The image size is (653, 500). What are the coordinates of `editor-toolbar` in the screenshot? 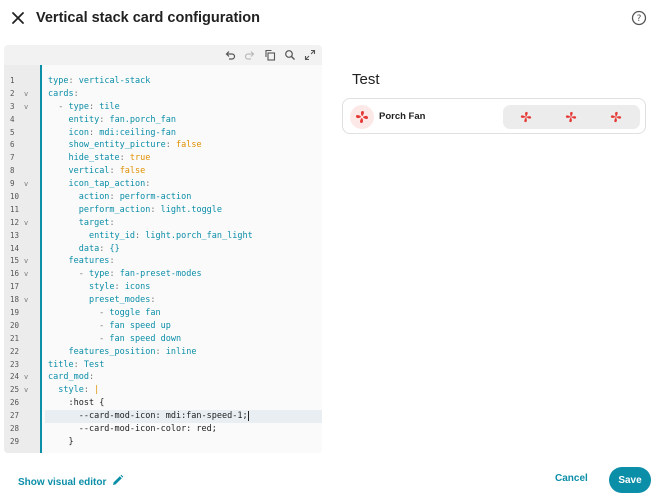 It's located at (163, 55).